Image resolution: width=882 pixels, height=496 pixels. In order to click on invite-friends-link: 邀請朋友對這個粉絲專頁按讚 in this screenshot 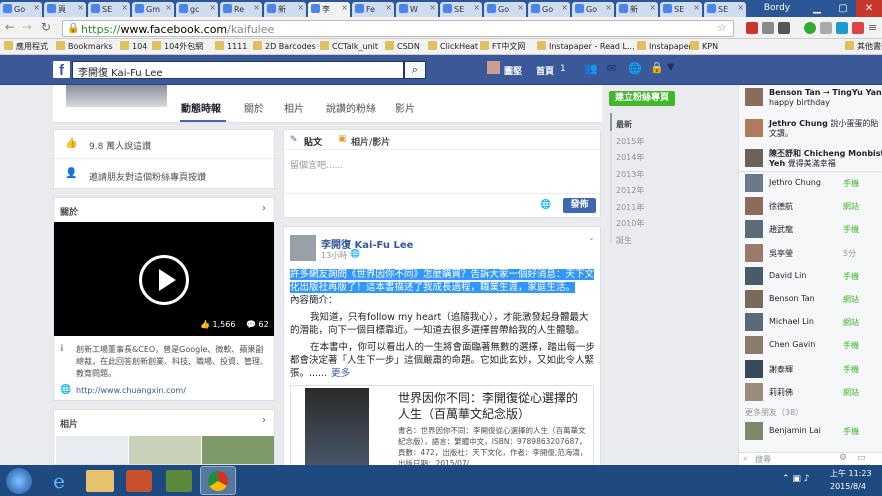, I will do `click(147, 176)`.